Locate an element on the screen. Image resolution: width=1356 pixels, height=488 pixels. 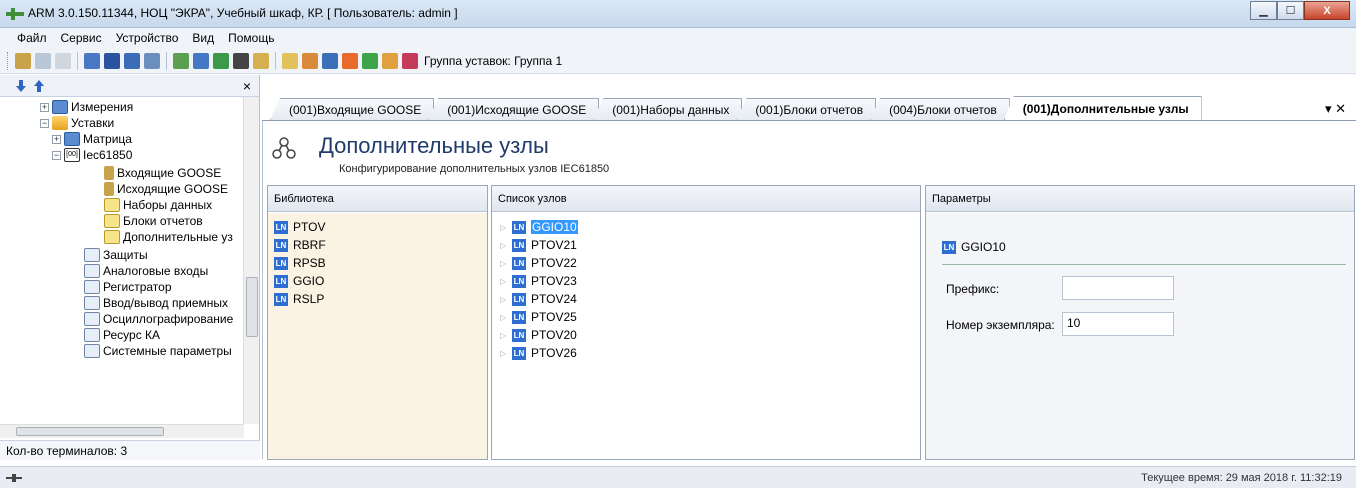
tree-item-report-blocks: Блоки отчетов is located at coordinates (153, 221).